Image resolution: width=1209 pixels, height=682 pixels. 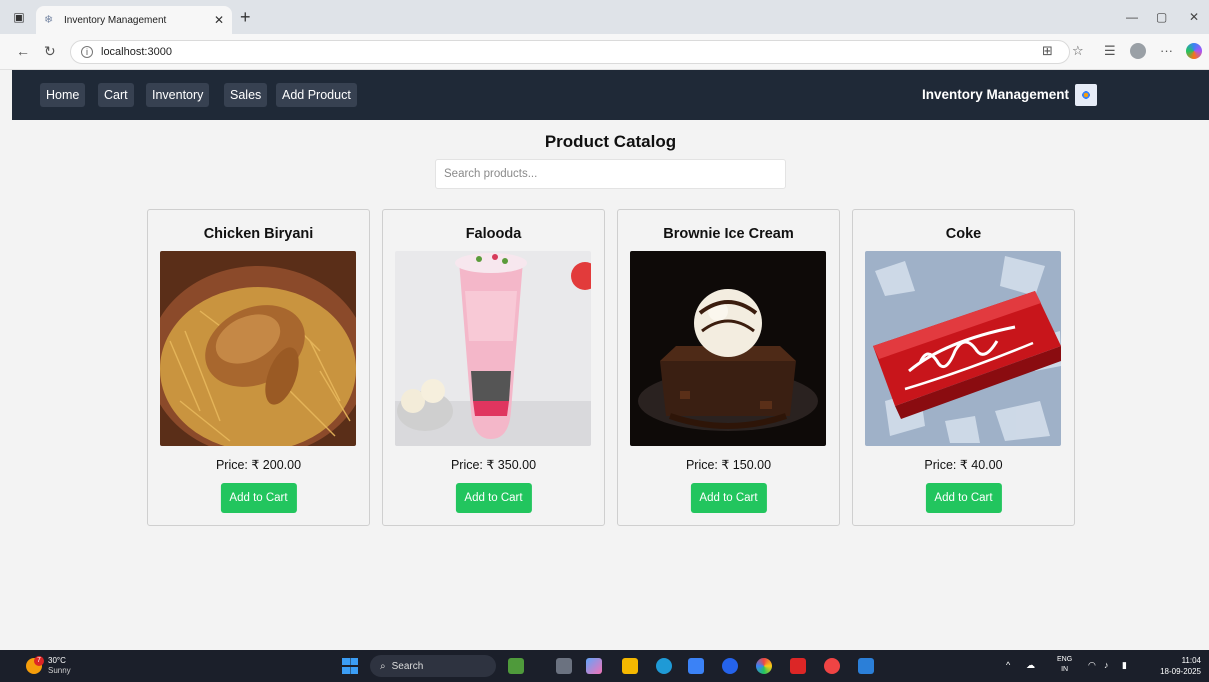 I want to click on product-name: Coke, so click(x=963, y=234).